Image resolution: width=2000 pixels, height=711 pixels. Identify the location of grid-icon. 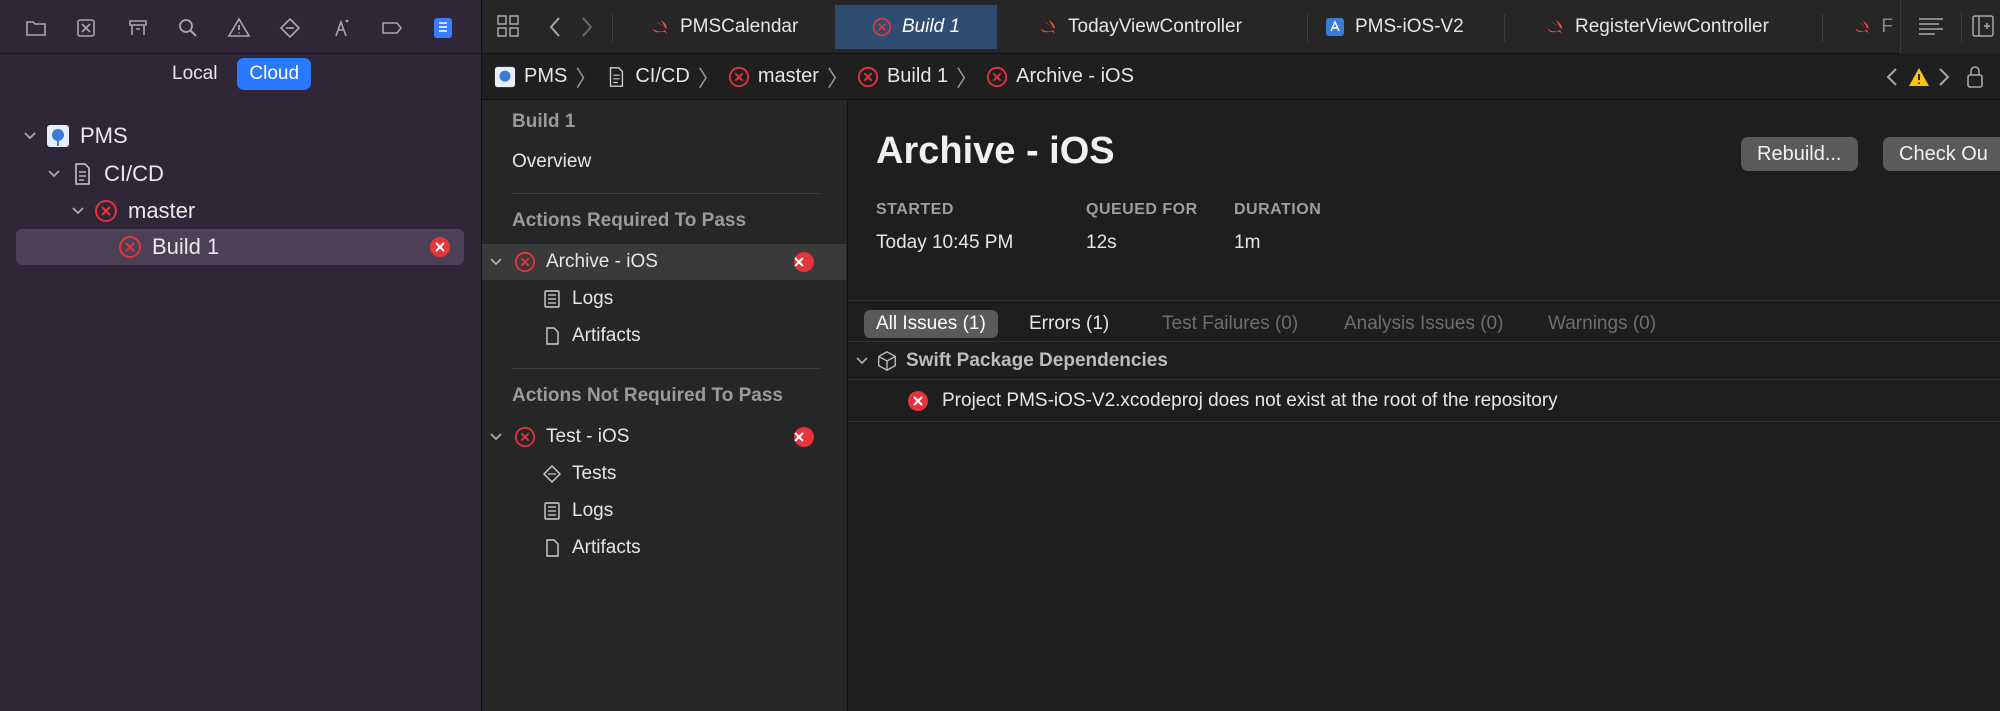
(508, 26).